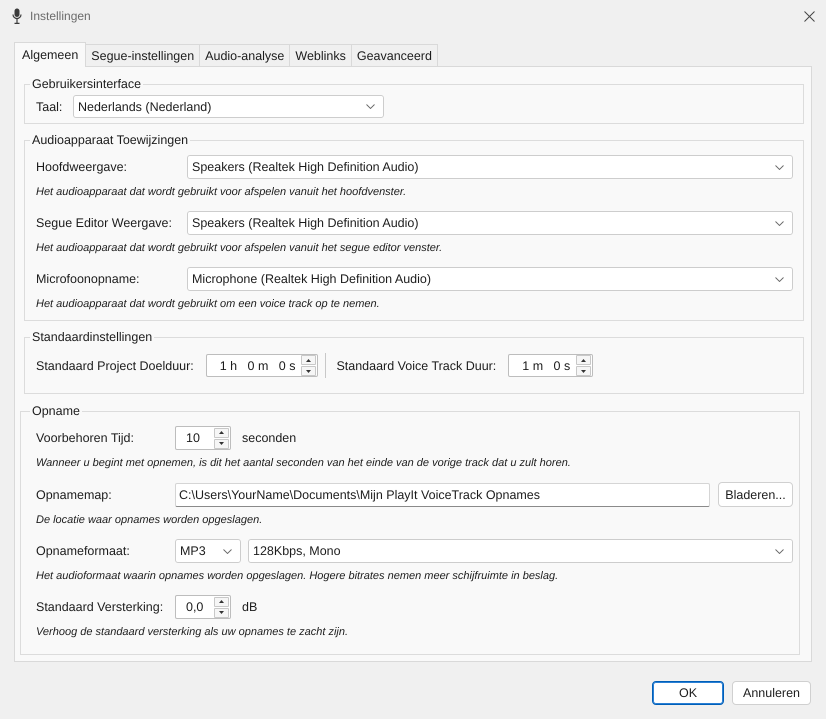 The height and width of the screenshot is (719, 826). I want to click on unit-label: seconden, so click(269, 438).